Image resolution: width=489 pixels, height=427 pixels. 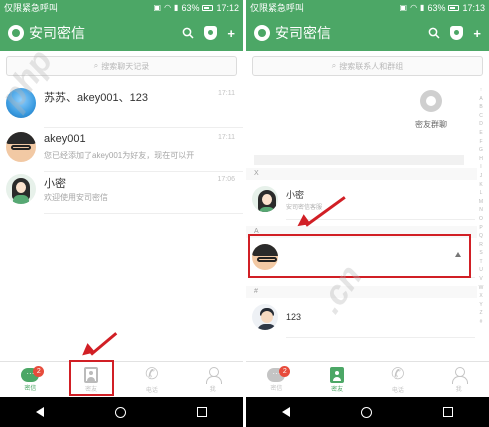 What do you see at coordinates (481, 288) in the screenshot?
I see `index-letter: W` at bounding box center [481, 288].